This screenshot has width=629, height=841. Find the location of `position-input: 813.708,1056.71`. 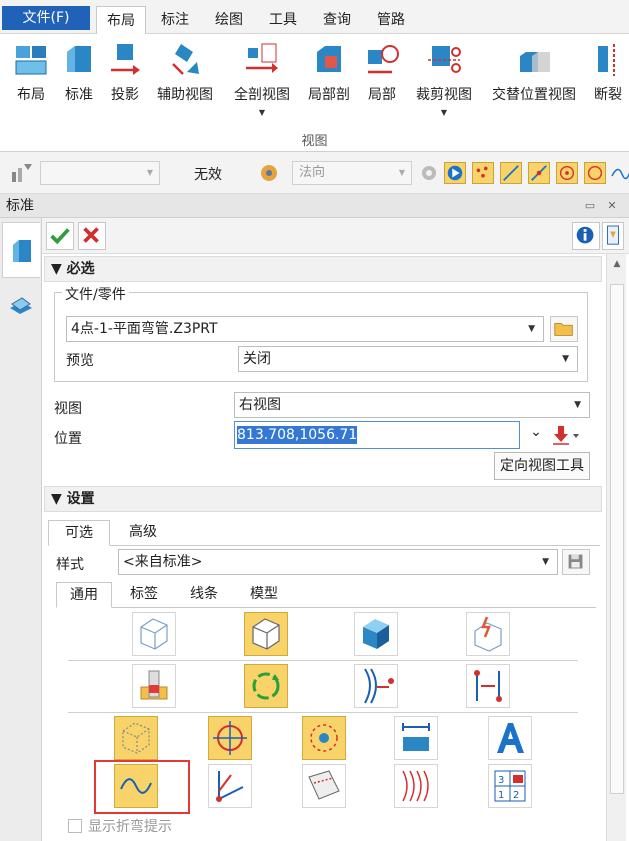

position-input: 813.708,1056.71 is located at coordinates (377, 435).